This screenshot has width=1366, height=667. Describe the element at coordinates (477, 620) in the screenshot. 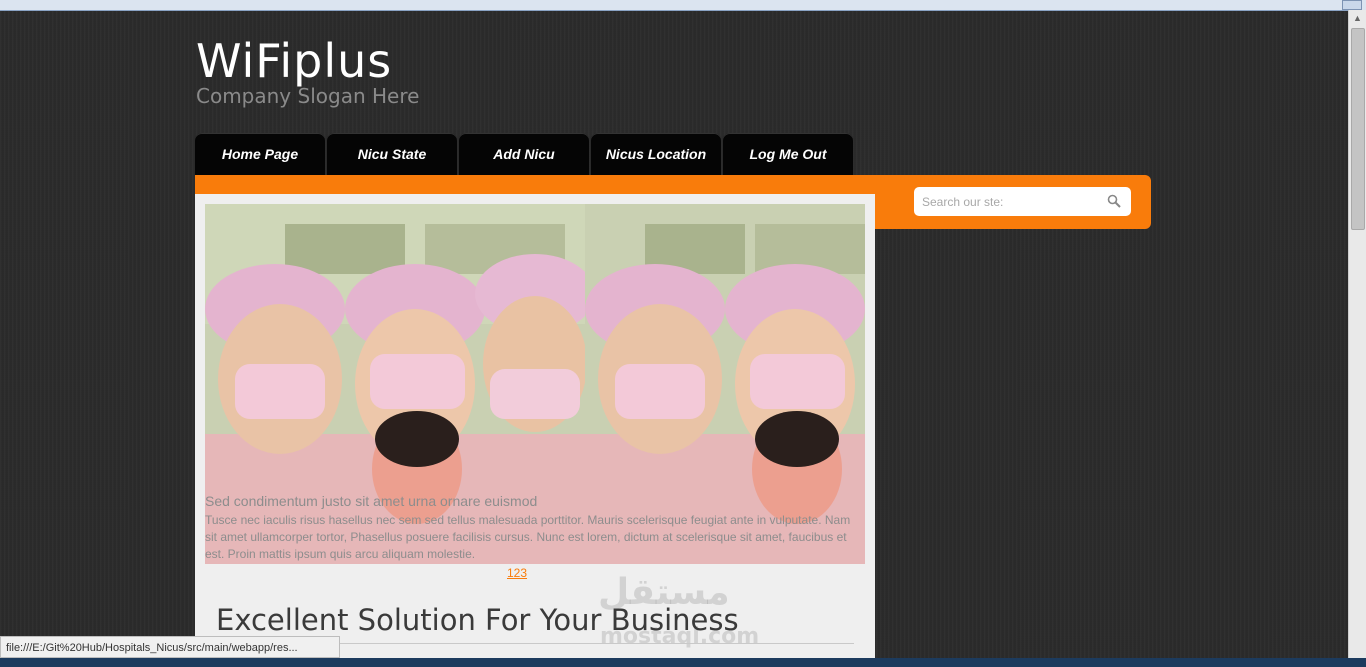

I see `section-heading: Excellent Solution For Your Business` at that location.